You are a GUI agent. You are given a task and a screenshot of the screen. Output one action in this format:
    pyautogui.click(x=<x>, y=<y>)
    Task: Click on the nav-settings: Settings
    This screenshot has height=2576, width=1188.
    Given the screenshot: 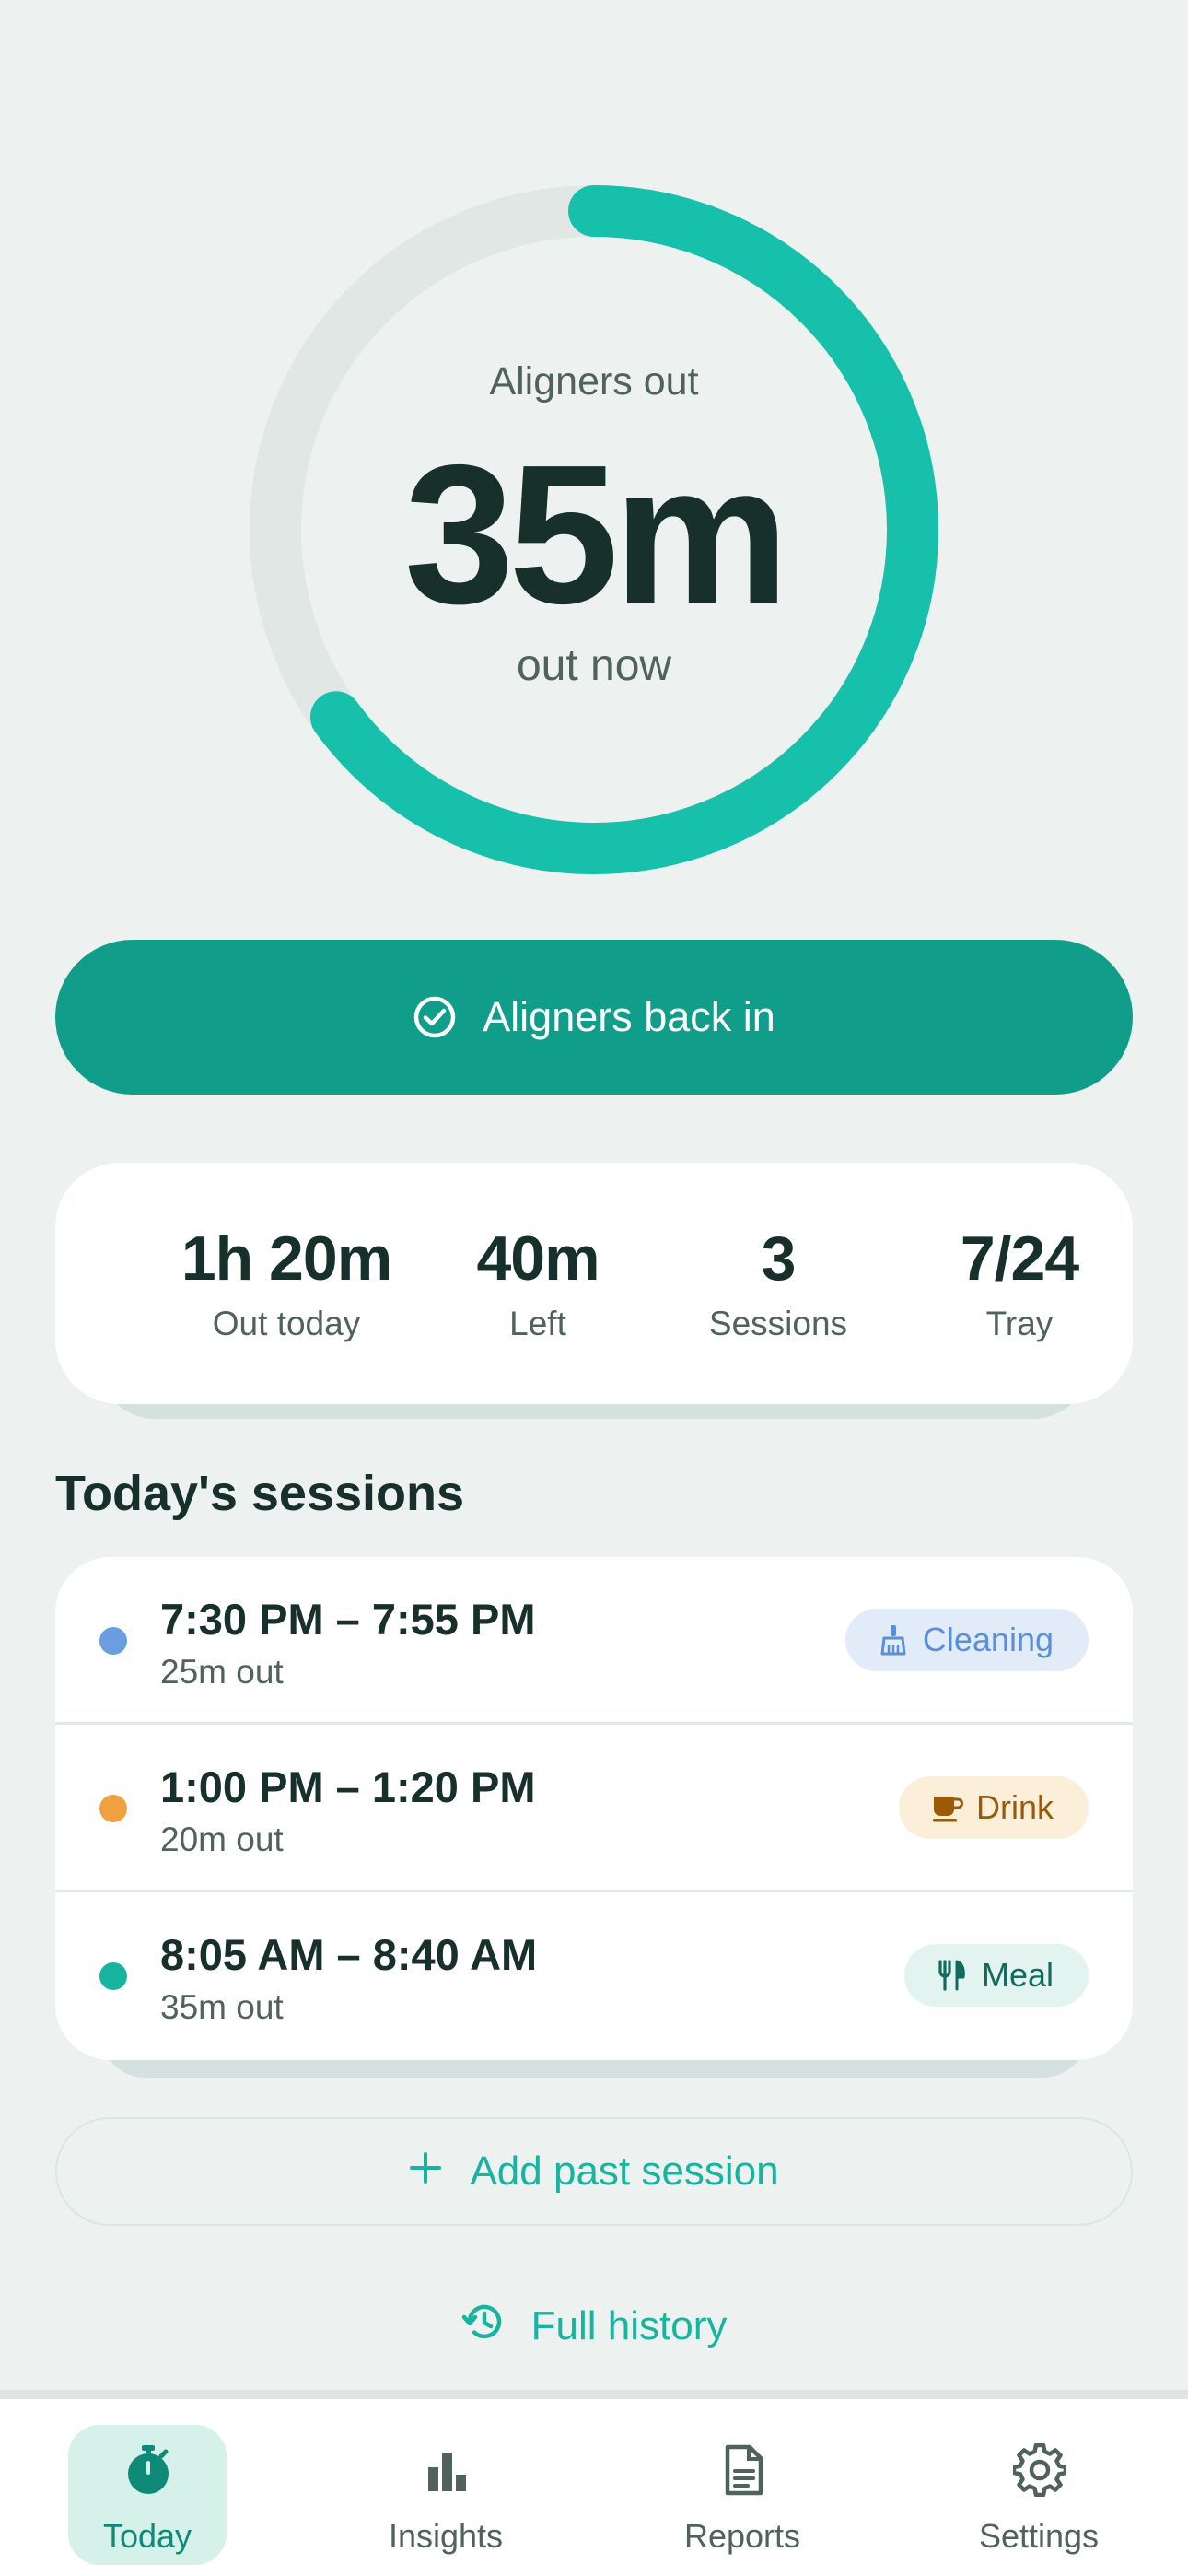 What is the action you would take?
    pyautogui.click(x=1039, y=2495)
    